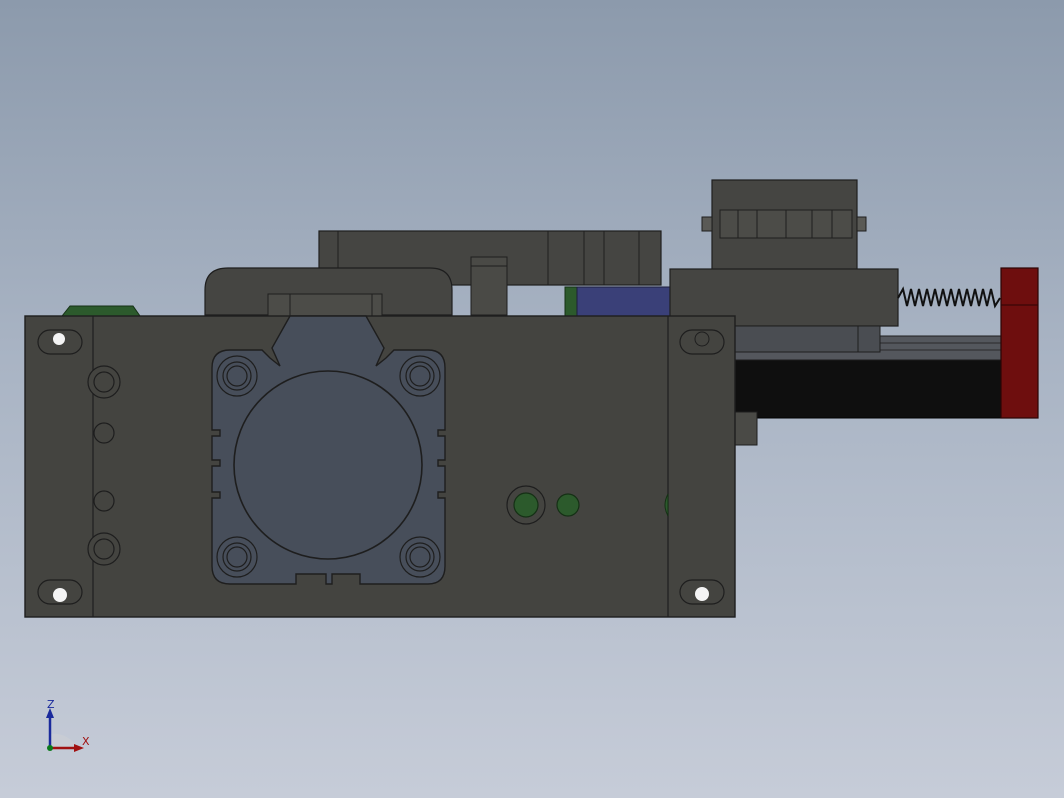 This screenshot has height=798, width=1064. Describe the element at coordinates (784, 225) in the screenshot. I see `slide-carriage` at that location.